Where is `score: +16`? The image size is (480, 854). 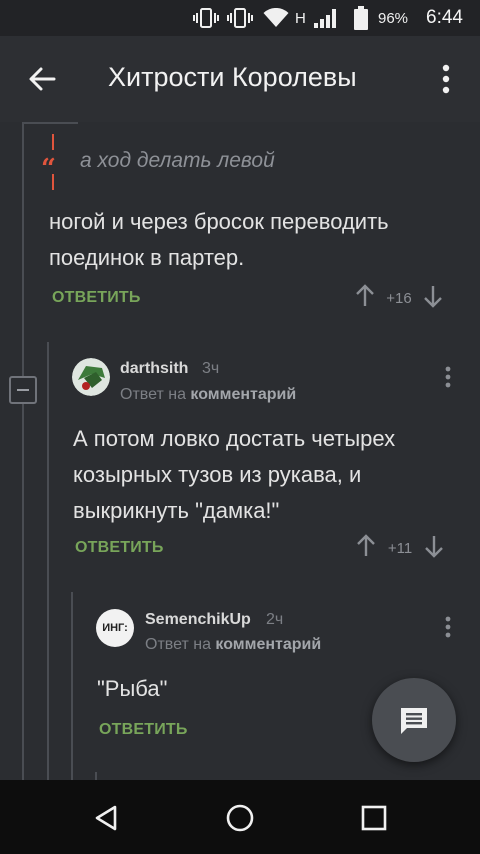 score: +16 is located at coordinates (399, 298).